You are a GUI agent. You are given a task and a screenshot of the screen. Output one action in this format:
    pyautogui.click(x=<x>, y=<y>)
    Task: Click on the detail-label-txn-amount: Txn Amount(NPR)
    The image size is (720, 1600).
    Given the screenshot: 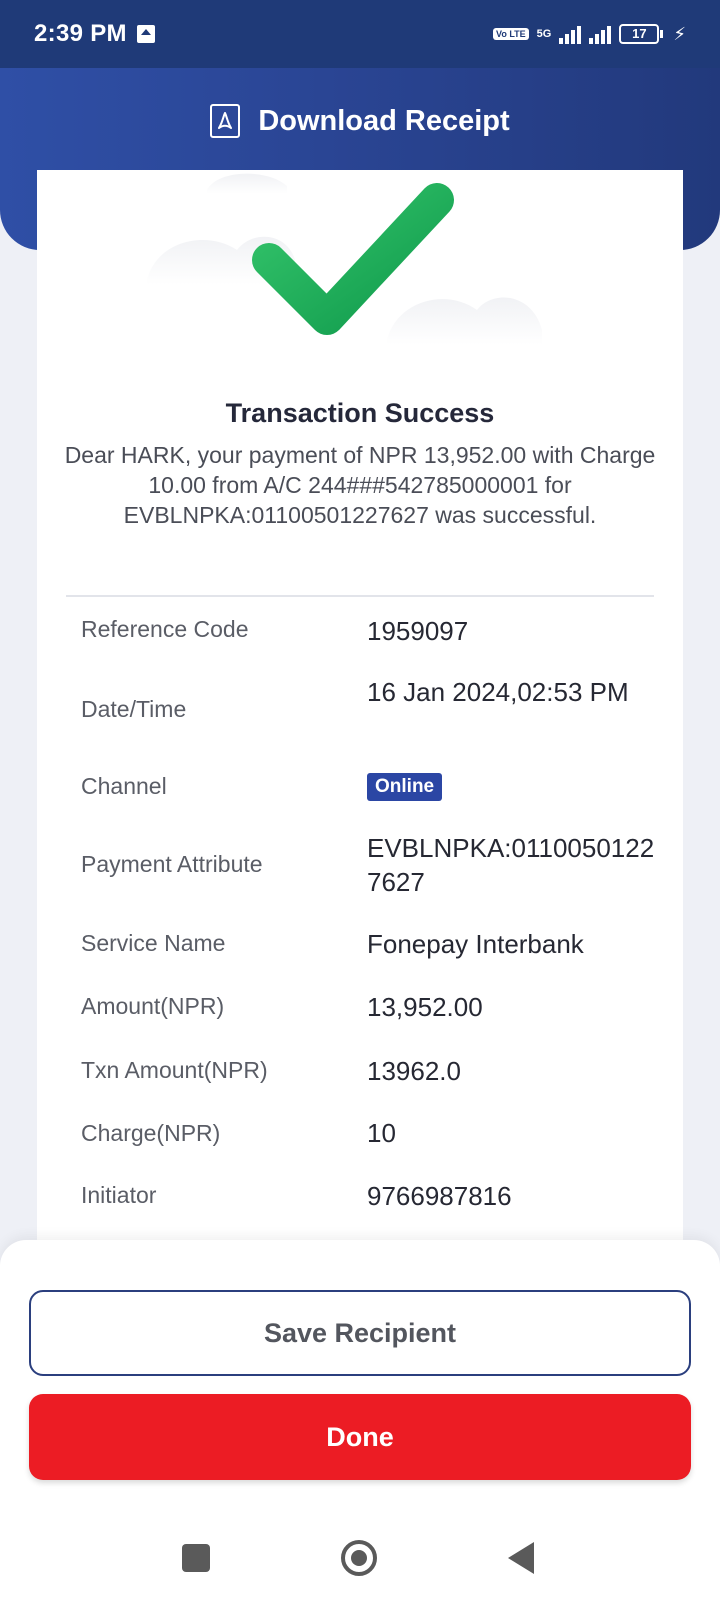 What is the action you would take?
    pyautogui.click(x=174, y=1070)
    